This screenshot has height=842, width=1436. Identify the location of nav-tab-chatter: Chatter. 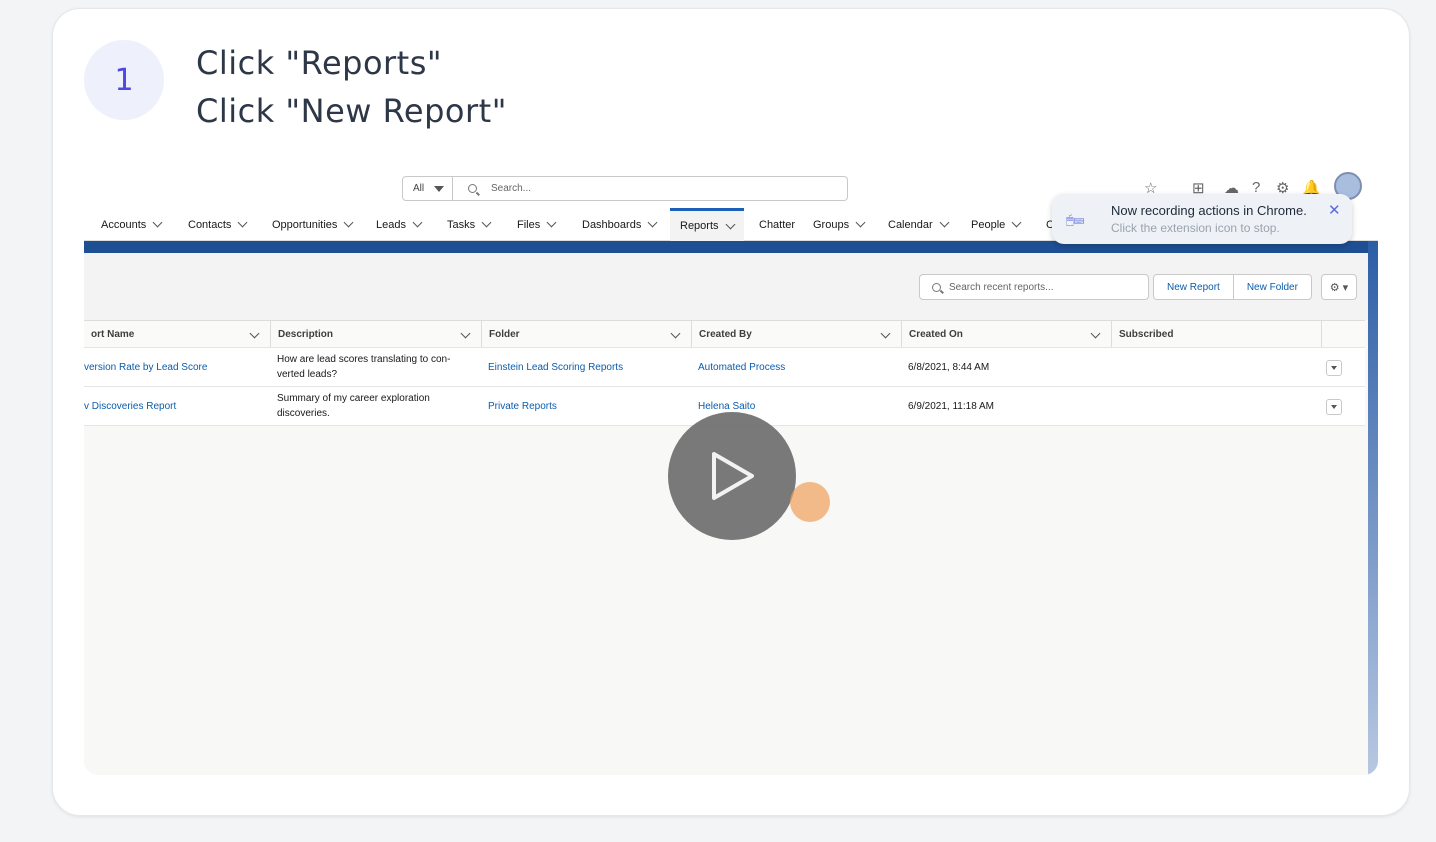
(777, 224).